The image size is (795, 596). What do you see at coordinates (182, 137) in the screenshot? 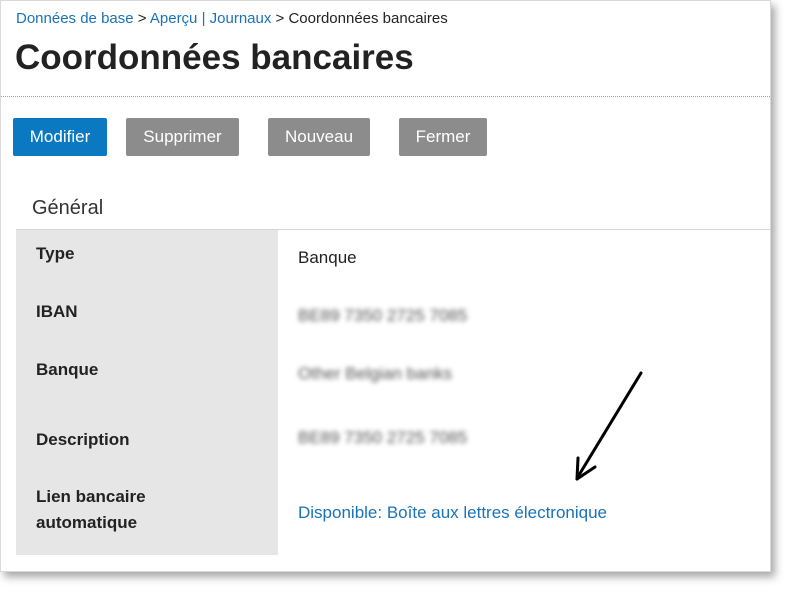
I see `delete-button: Supprimer` at bounding box center [182, 137].